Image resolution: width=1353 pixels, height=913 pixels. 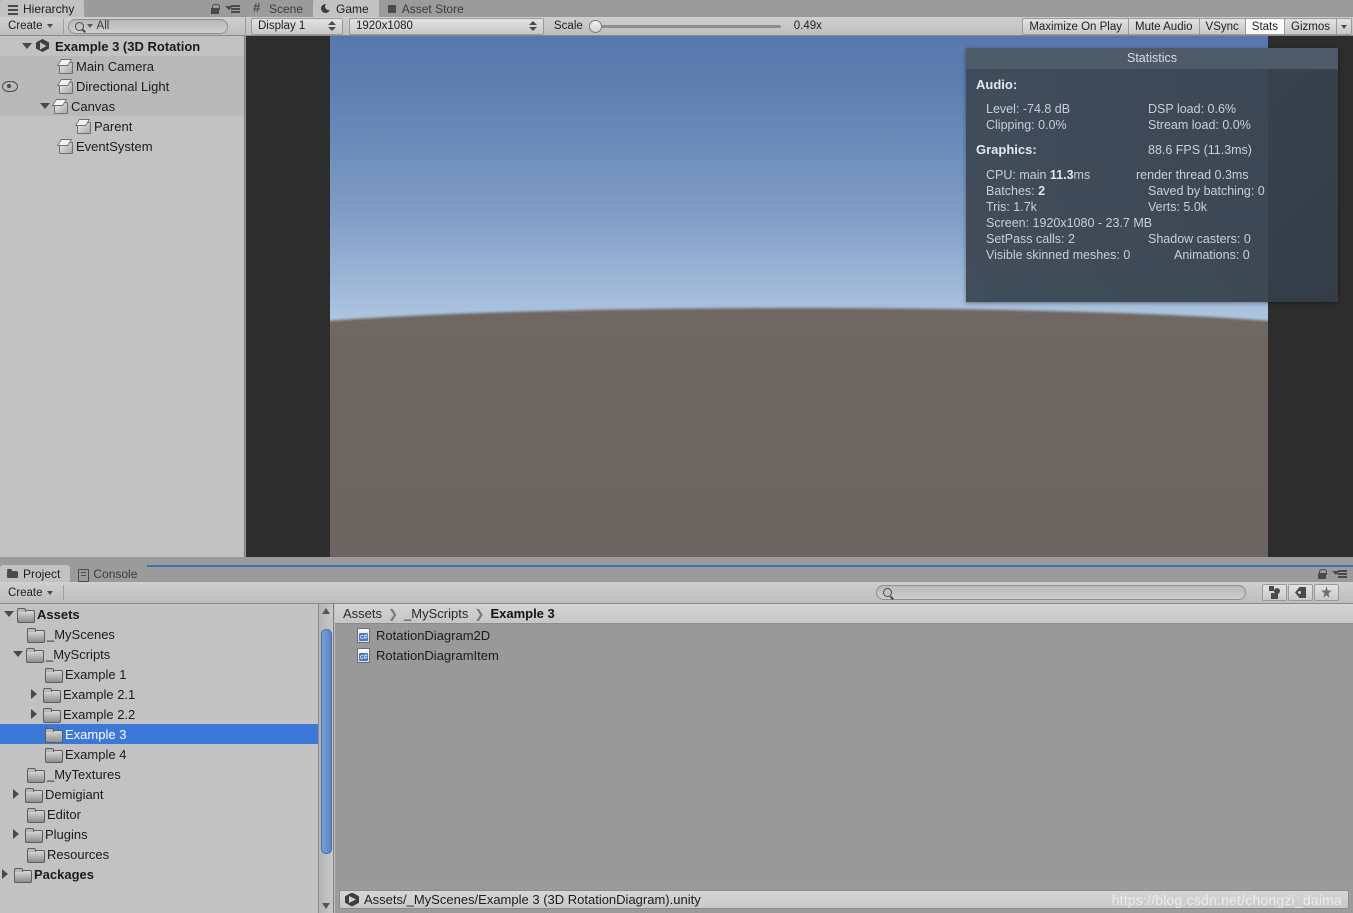 I want to click on folder-row-example-4: Example 4, so click(x=166, y=754).